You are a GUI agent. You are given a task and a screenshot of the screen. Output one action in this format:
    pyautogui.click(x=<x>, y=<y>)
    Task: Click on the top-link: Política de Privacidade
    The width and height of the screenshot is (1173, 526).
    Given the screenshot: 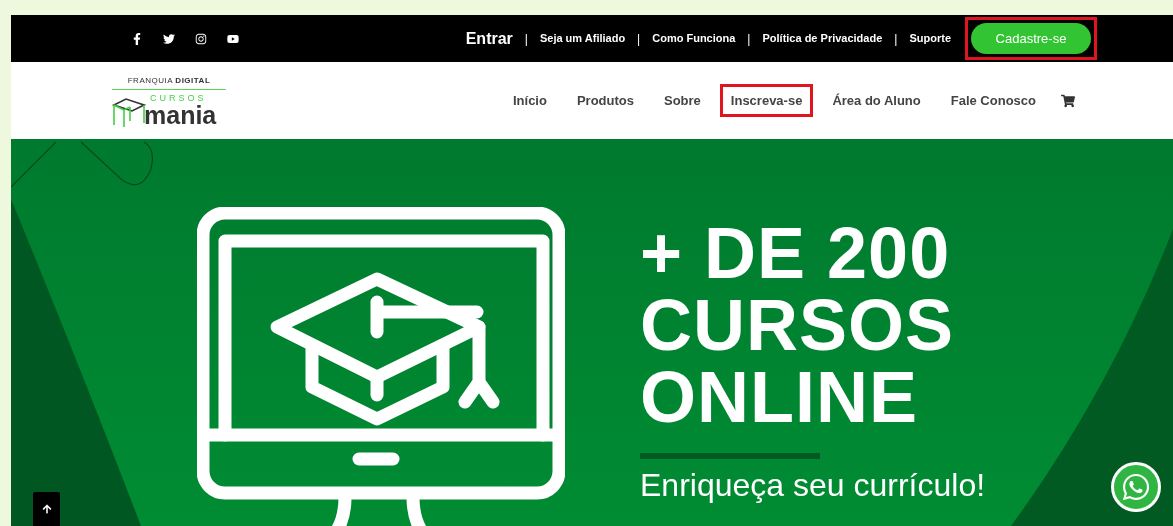 What is the action you would take?
    pyautogui.click(x=822, y=38)
    